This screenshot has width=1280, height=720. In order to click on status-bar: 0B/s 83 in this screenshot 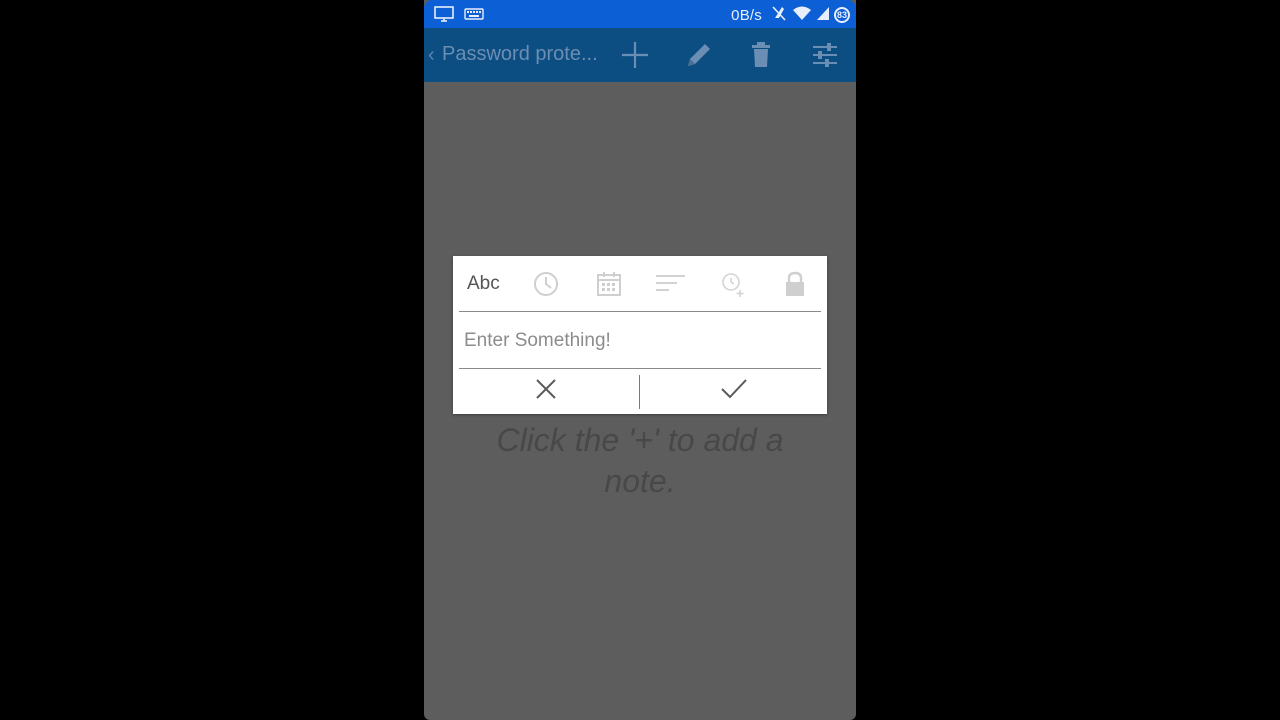, I will do `click(640, 14)`.